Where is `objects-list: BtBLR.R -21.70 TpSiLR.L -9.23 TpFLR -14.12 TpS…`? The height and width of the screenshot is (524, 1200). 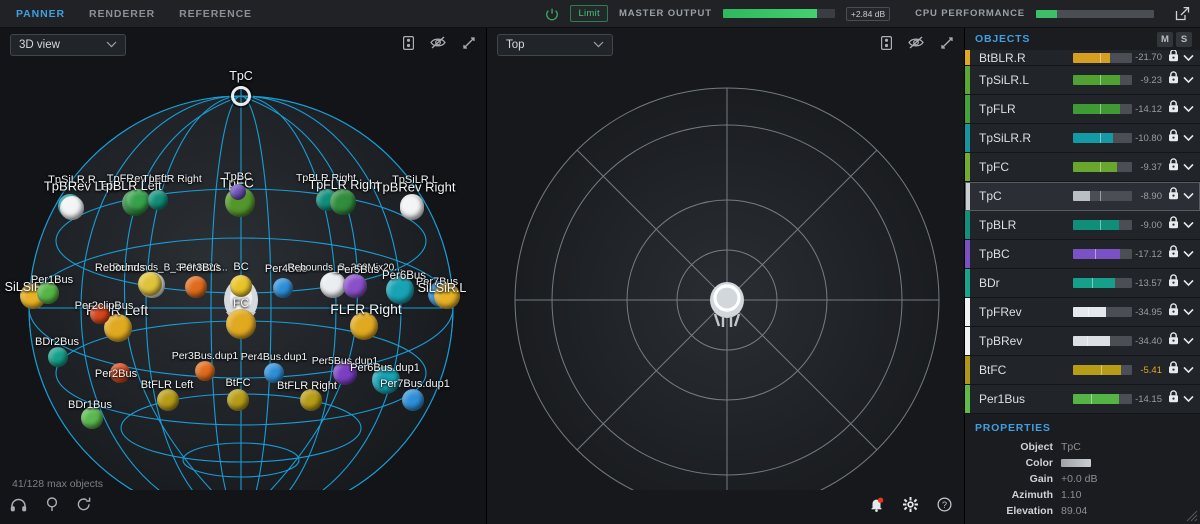
objects-list: BtBLR.R -21.70 TpSiLR.L -9.23 TpFLR -14.12 TpS… is located at coordinates (1082, 232).